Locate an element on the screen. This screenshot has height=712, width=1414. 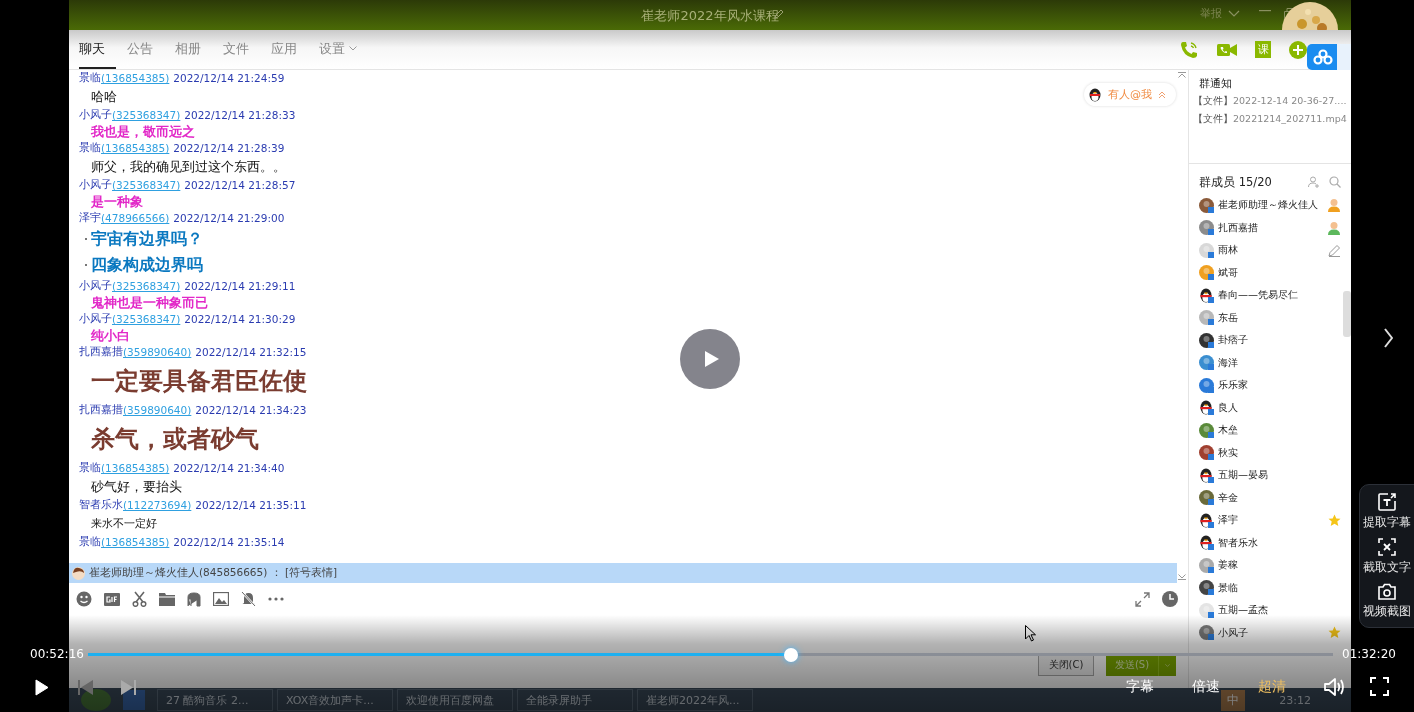
message-time: 2022/12/14 21:35:11 is located at coordinates (251, 505).